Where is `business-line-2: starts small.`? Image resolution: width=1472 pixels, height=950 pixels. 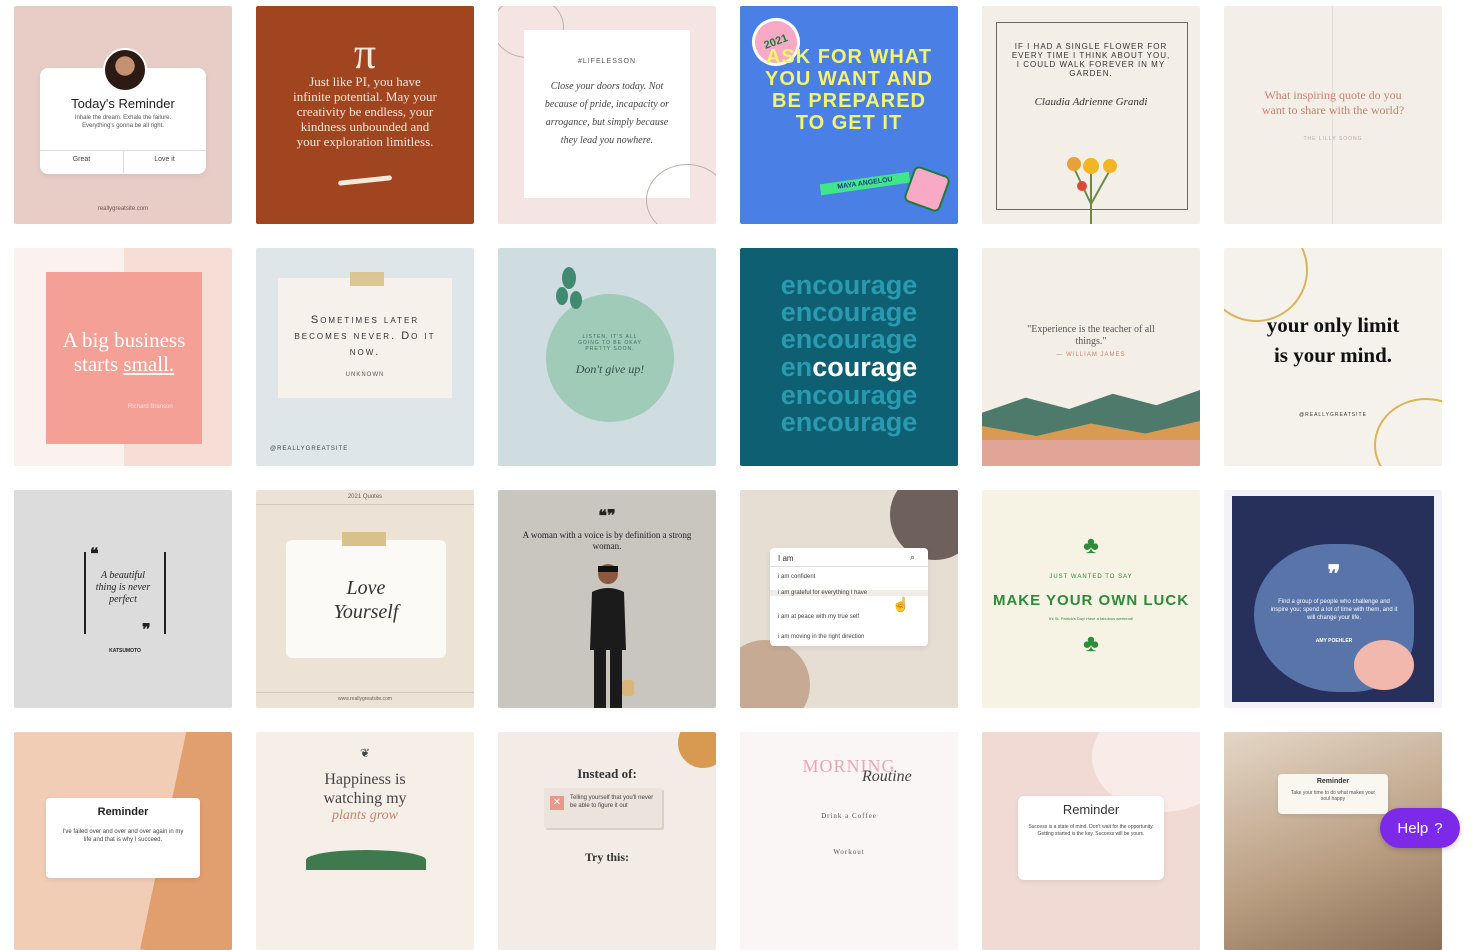
business-line-2: starts small. is located at coordinates (124, 364).